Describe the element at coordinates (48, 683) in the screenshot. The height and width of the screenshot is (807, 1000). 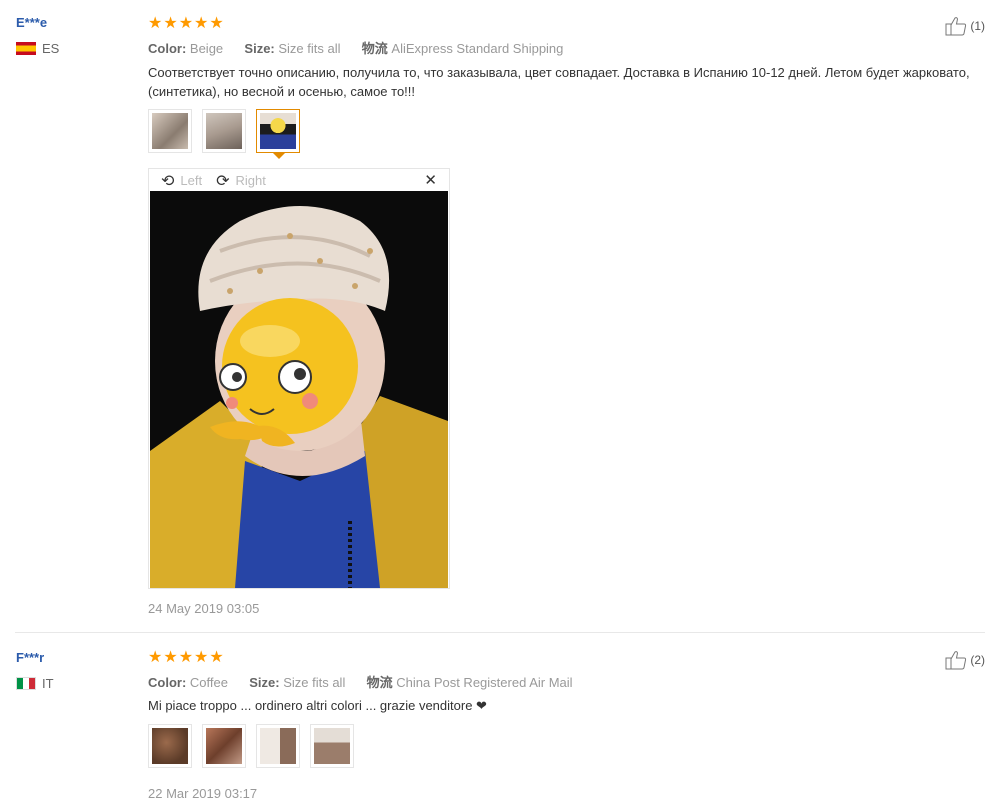
I see `country-code: IT` at that location.